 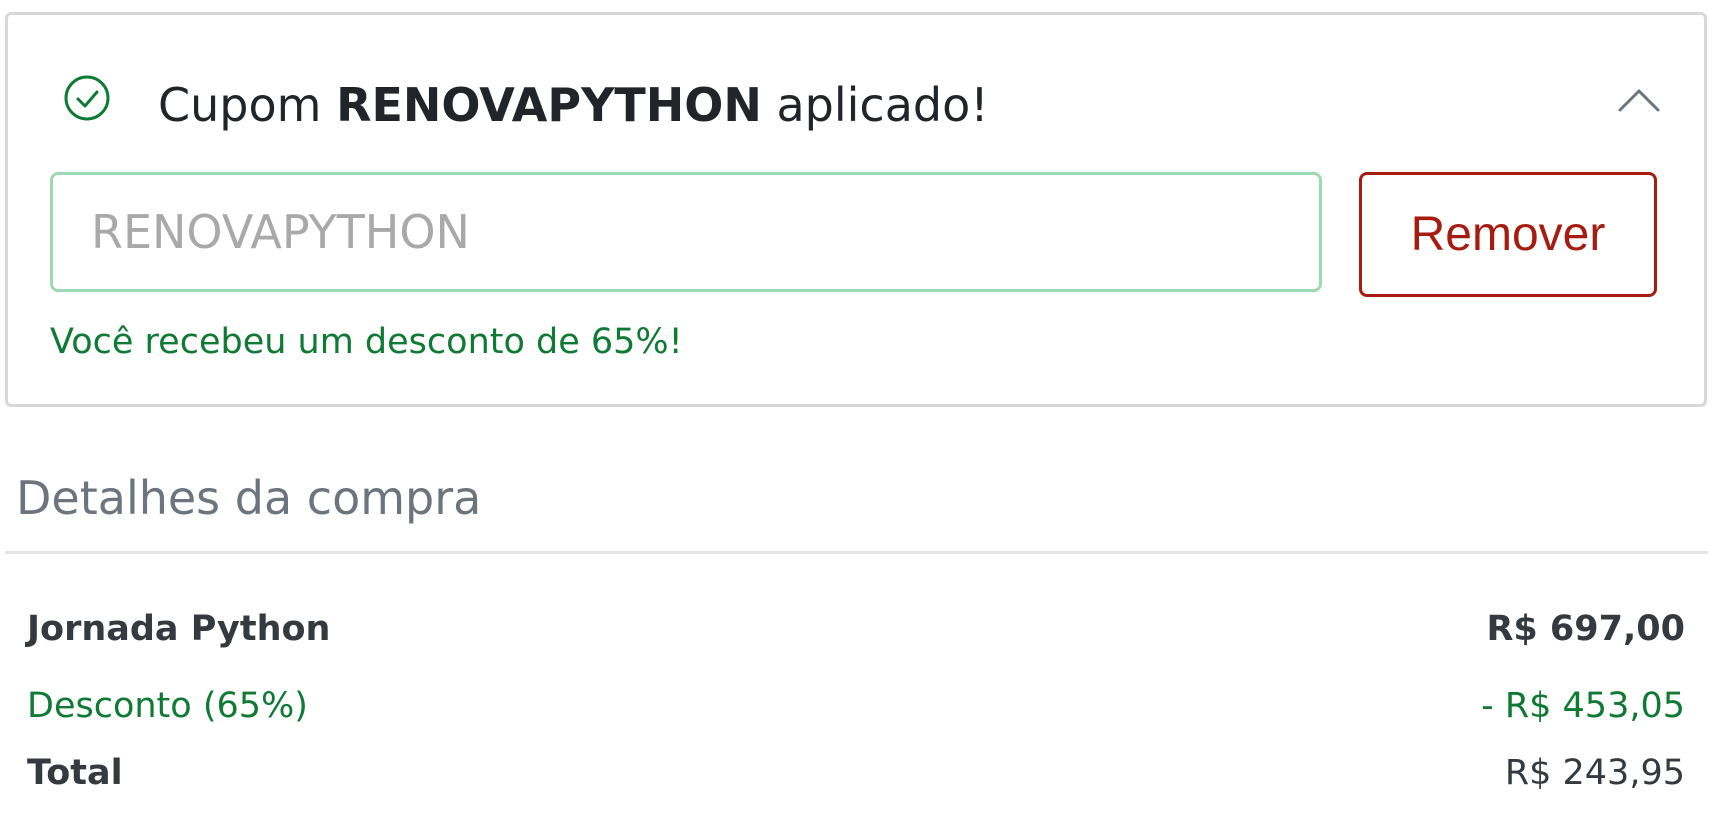 I want to click on product-price: R$ 697,00, so click(x=1585, y=629).